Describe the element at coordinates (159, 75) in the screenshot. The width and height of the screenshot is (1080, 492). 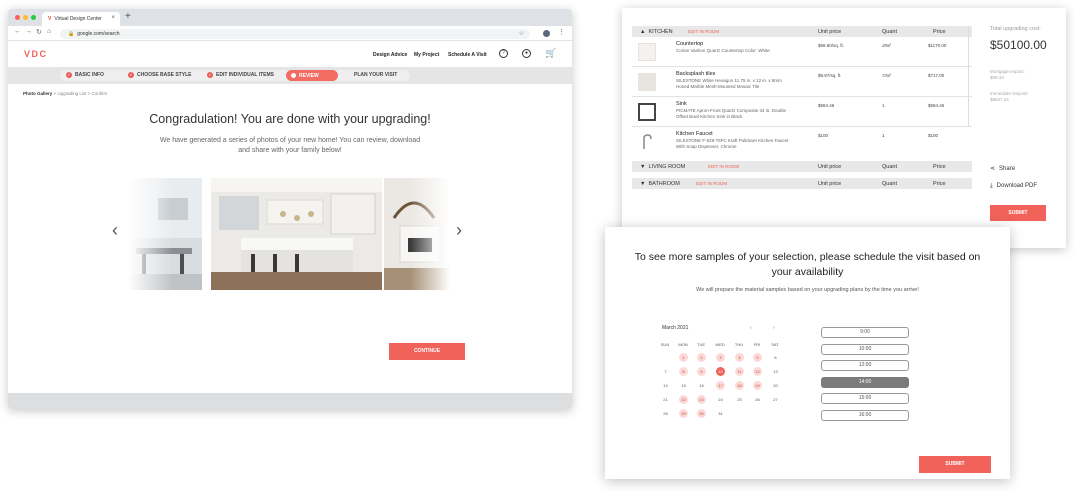
I see `step-base-style: ✓ CHOOSE BASE STYLE` at that location.